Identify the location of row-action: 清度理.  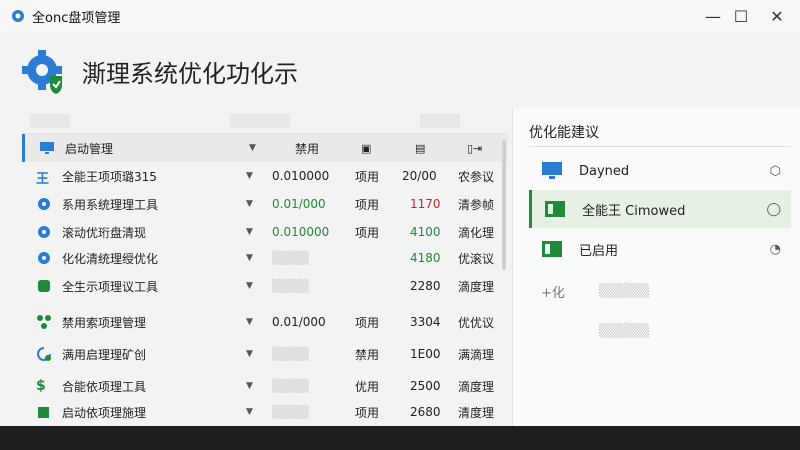
(476, 412).